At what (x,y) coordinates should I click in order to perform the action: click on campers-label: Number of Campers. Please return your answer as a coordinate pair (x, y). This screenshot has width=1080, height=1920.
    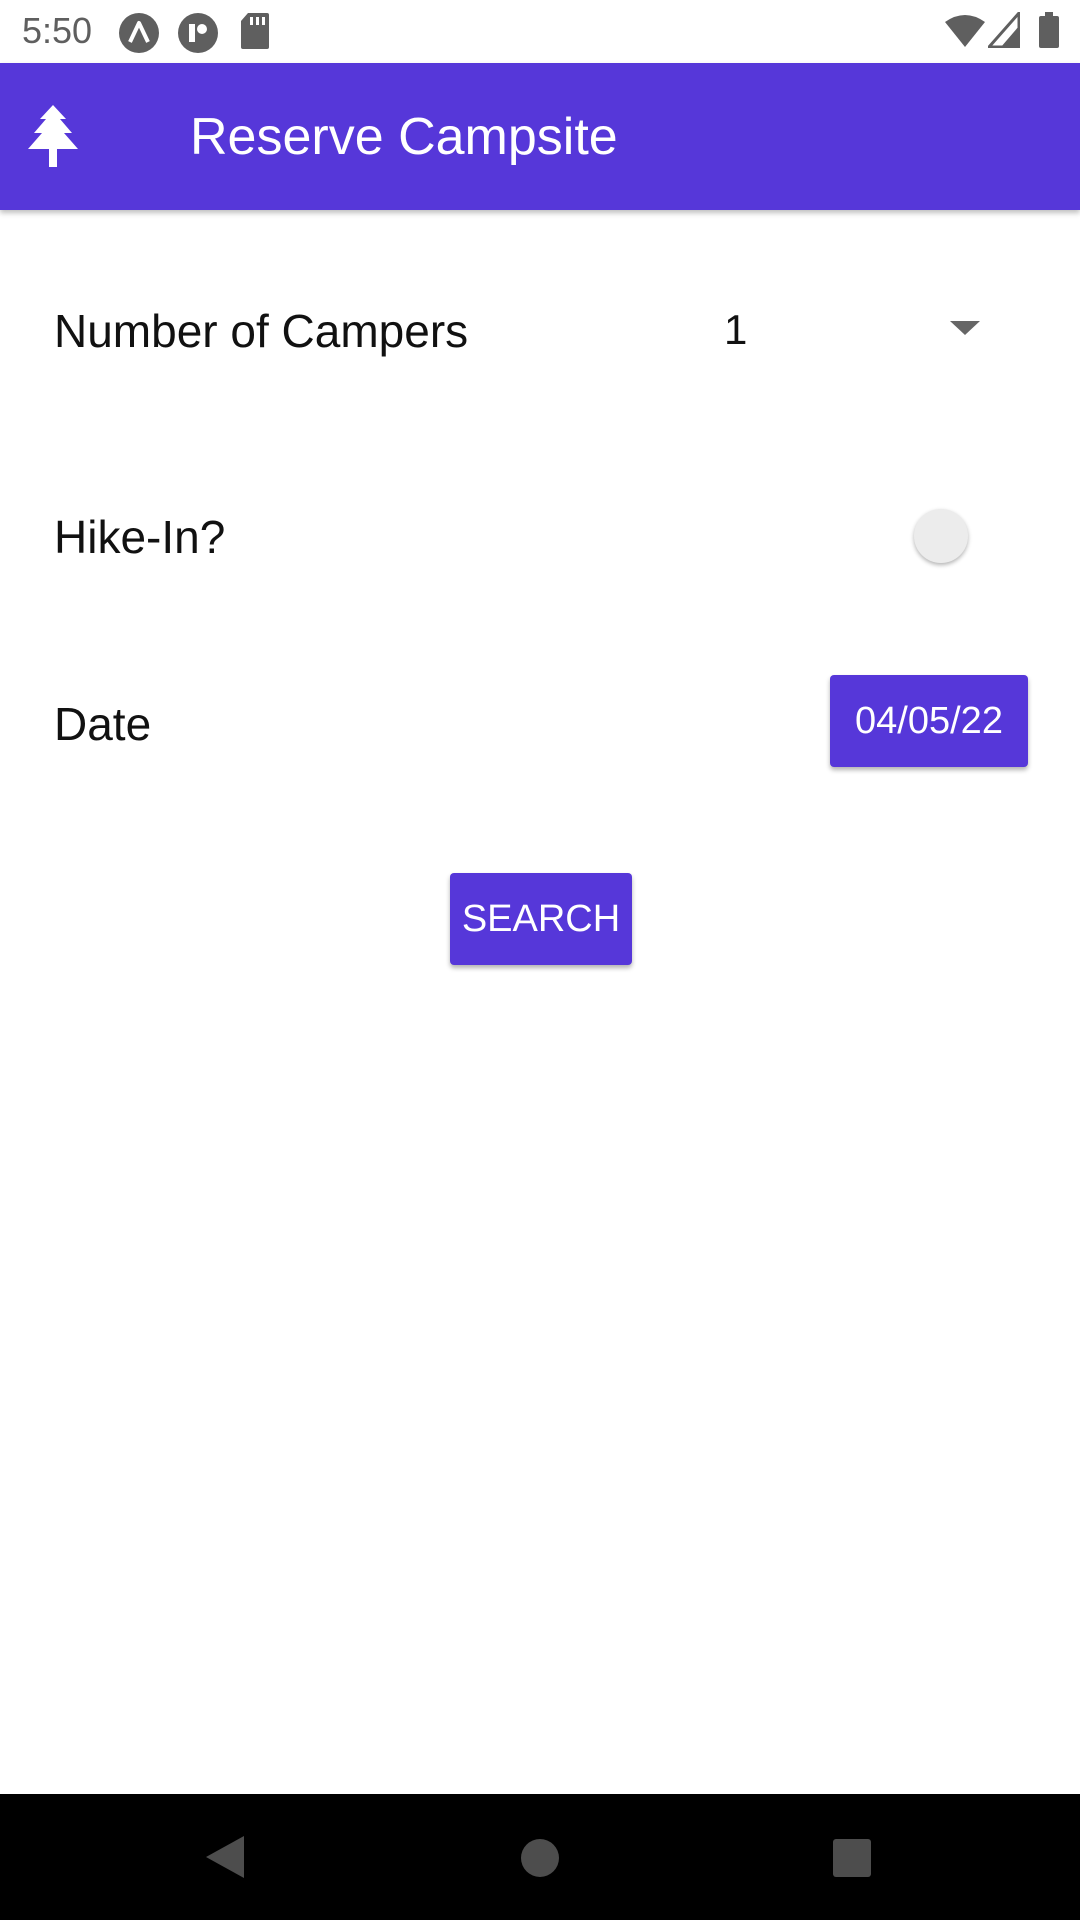
    Looking at the image, I should click on (261, 331).